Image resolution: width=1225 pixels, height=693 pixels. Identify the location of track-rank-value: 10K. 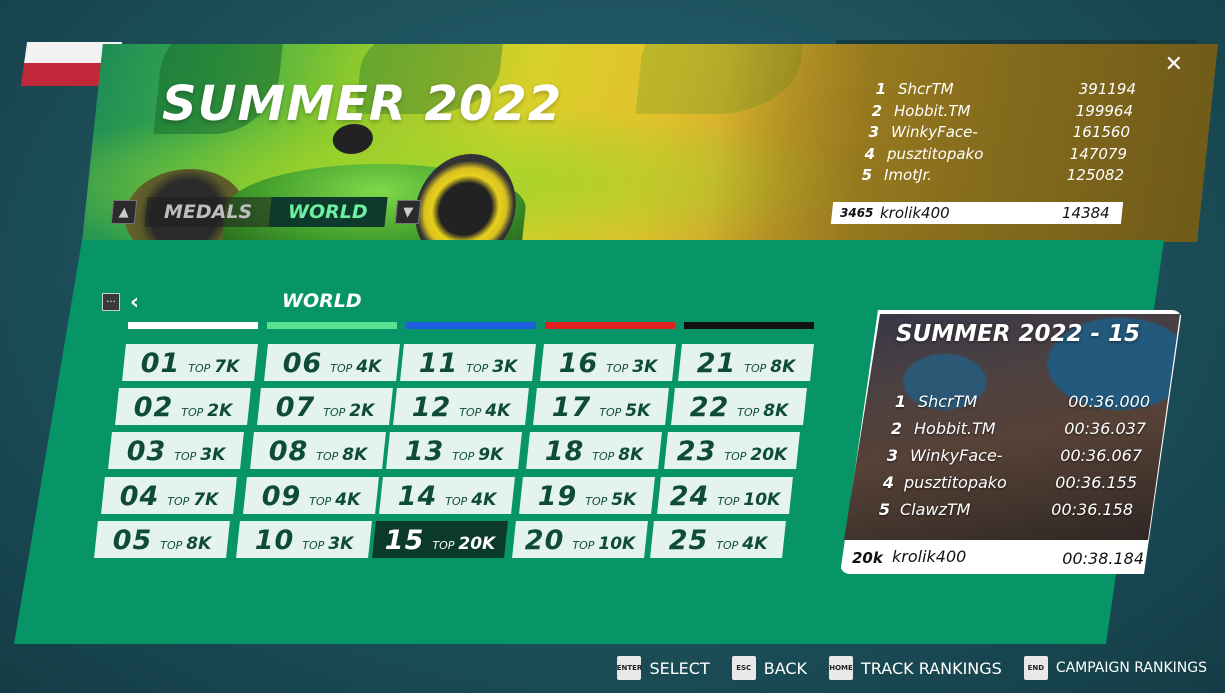
(762, 500).